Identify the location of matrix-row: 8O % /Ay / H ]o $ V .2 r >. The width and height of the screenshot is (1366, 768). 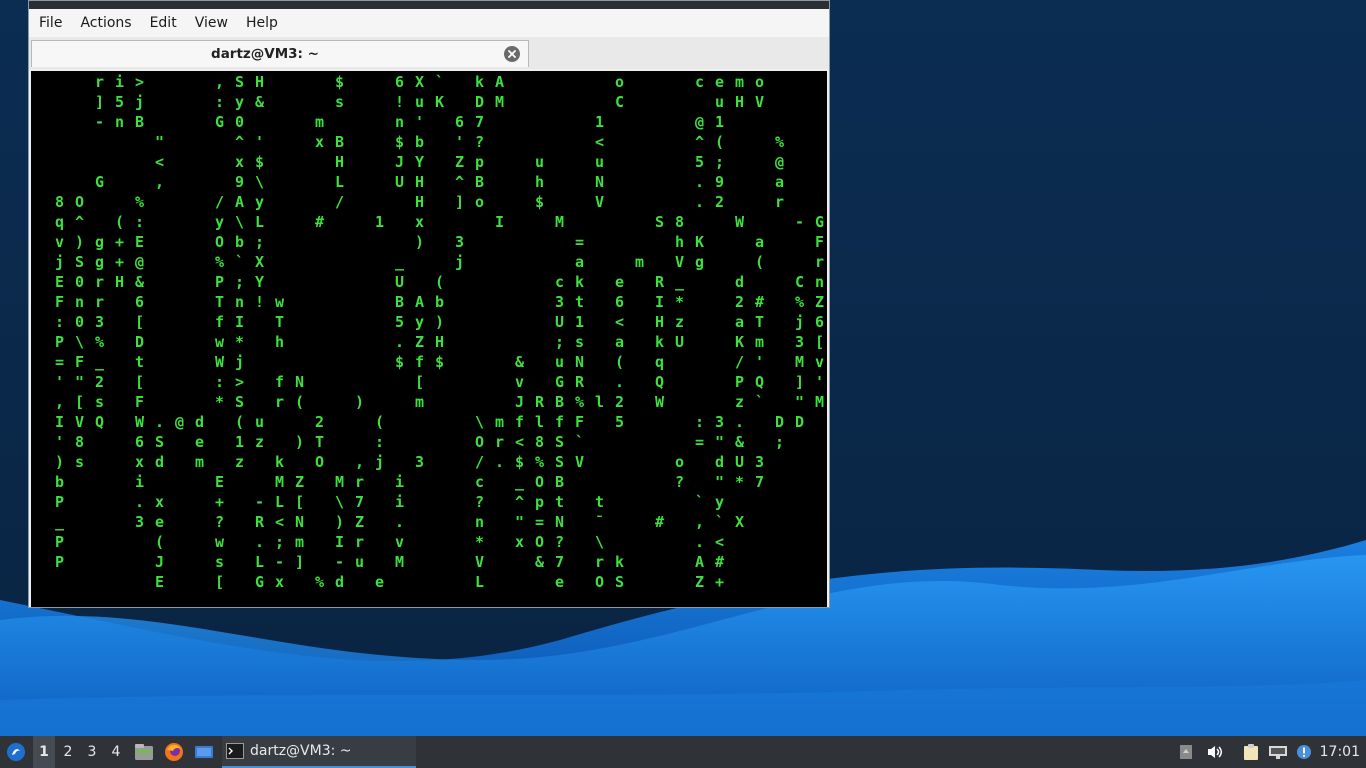
(441, 202).